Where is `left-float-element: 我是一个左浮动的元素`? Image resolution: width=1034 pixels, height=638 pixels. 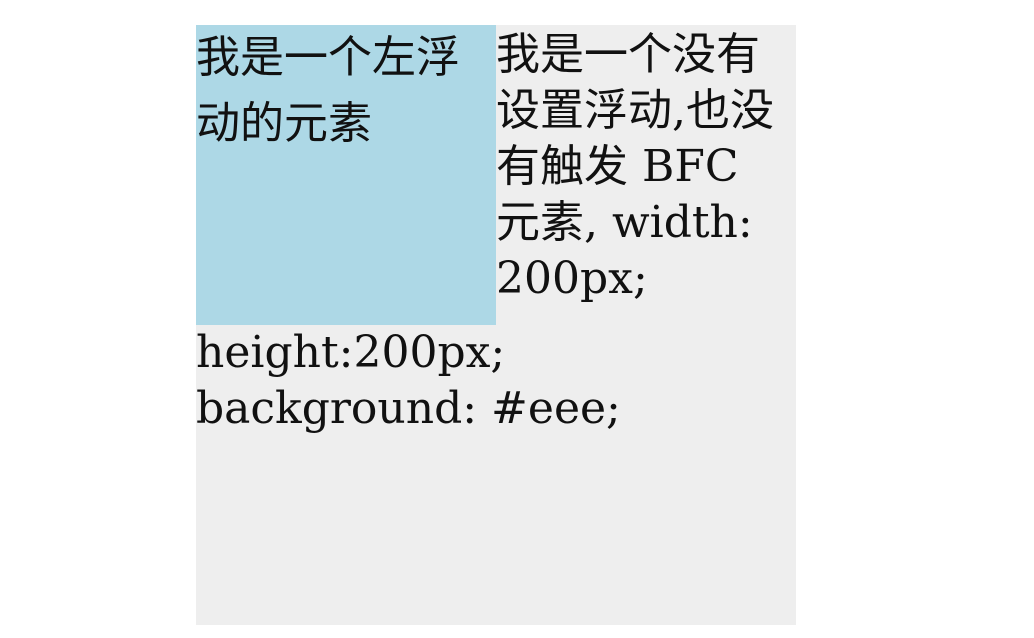
left-float-element: 我是一个左浮动的元素 is located at coordinates (346, 175).